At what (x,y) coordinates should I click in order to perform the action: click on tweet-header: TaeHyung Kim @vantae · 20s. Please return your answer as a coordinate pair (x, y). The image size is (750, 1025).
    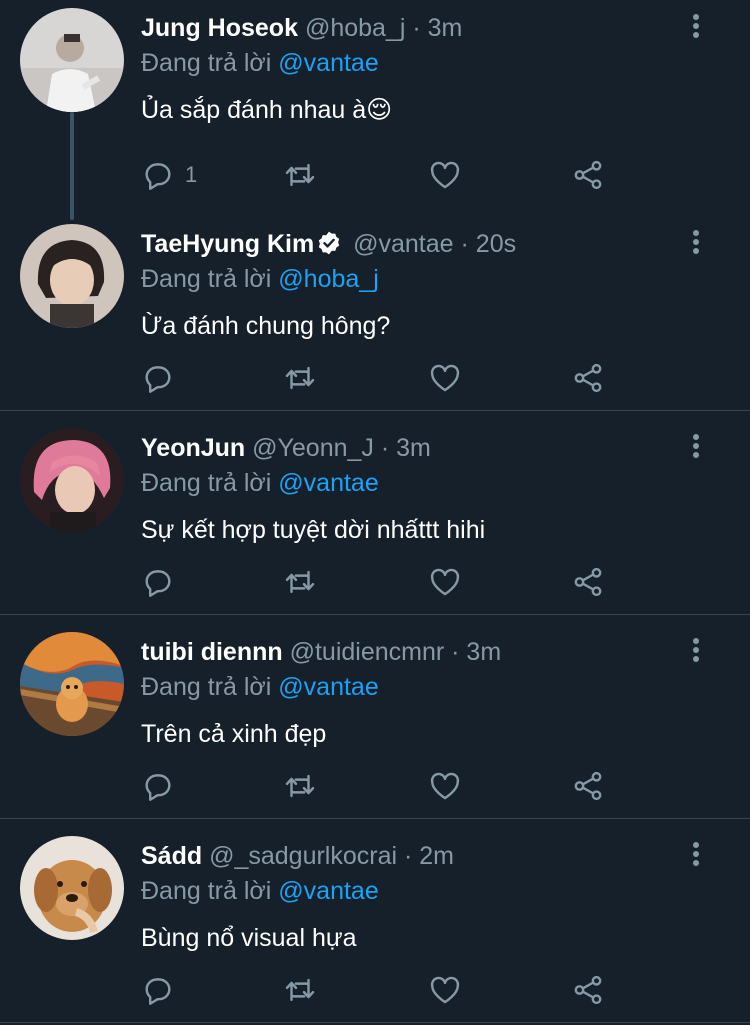
    Looking at the image, I should click on (425, 244).